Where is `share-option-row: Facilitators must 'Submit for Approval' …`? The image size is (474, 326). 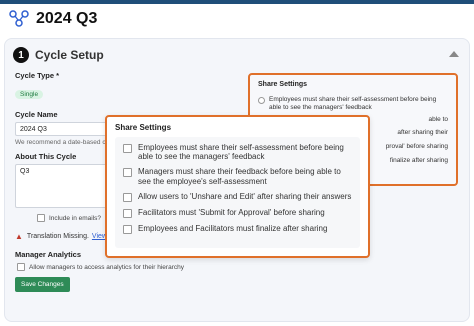
share-option-row: Facilitators must 'Submit for Approval' … is located at coordinates (237, 213).